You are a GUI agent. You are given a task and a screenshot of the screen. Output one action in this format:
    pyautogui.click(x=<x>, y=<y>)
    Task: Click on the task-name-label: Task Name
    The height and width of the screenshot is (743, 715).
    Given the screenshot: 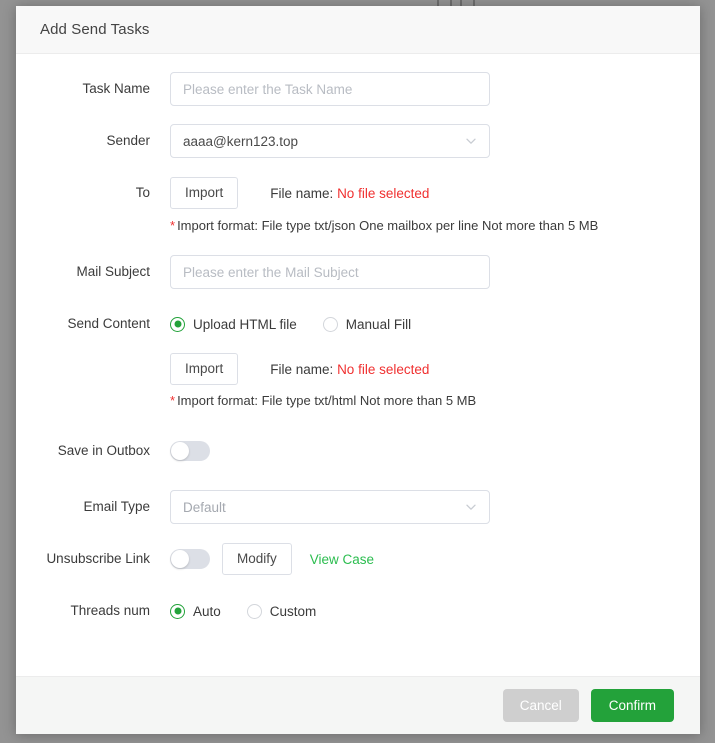 What is the action you would take?
    pyautogui.click(x=116, y=88)
    